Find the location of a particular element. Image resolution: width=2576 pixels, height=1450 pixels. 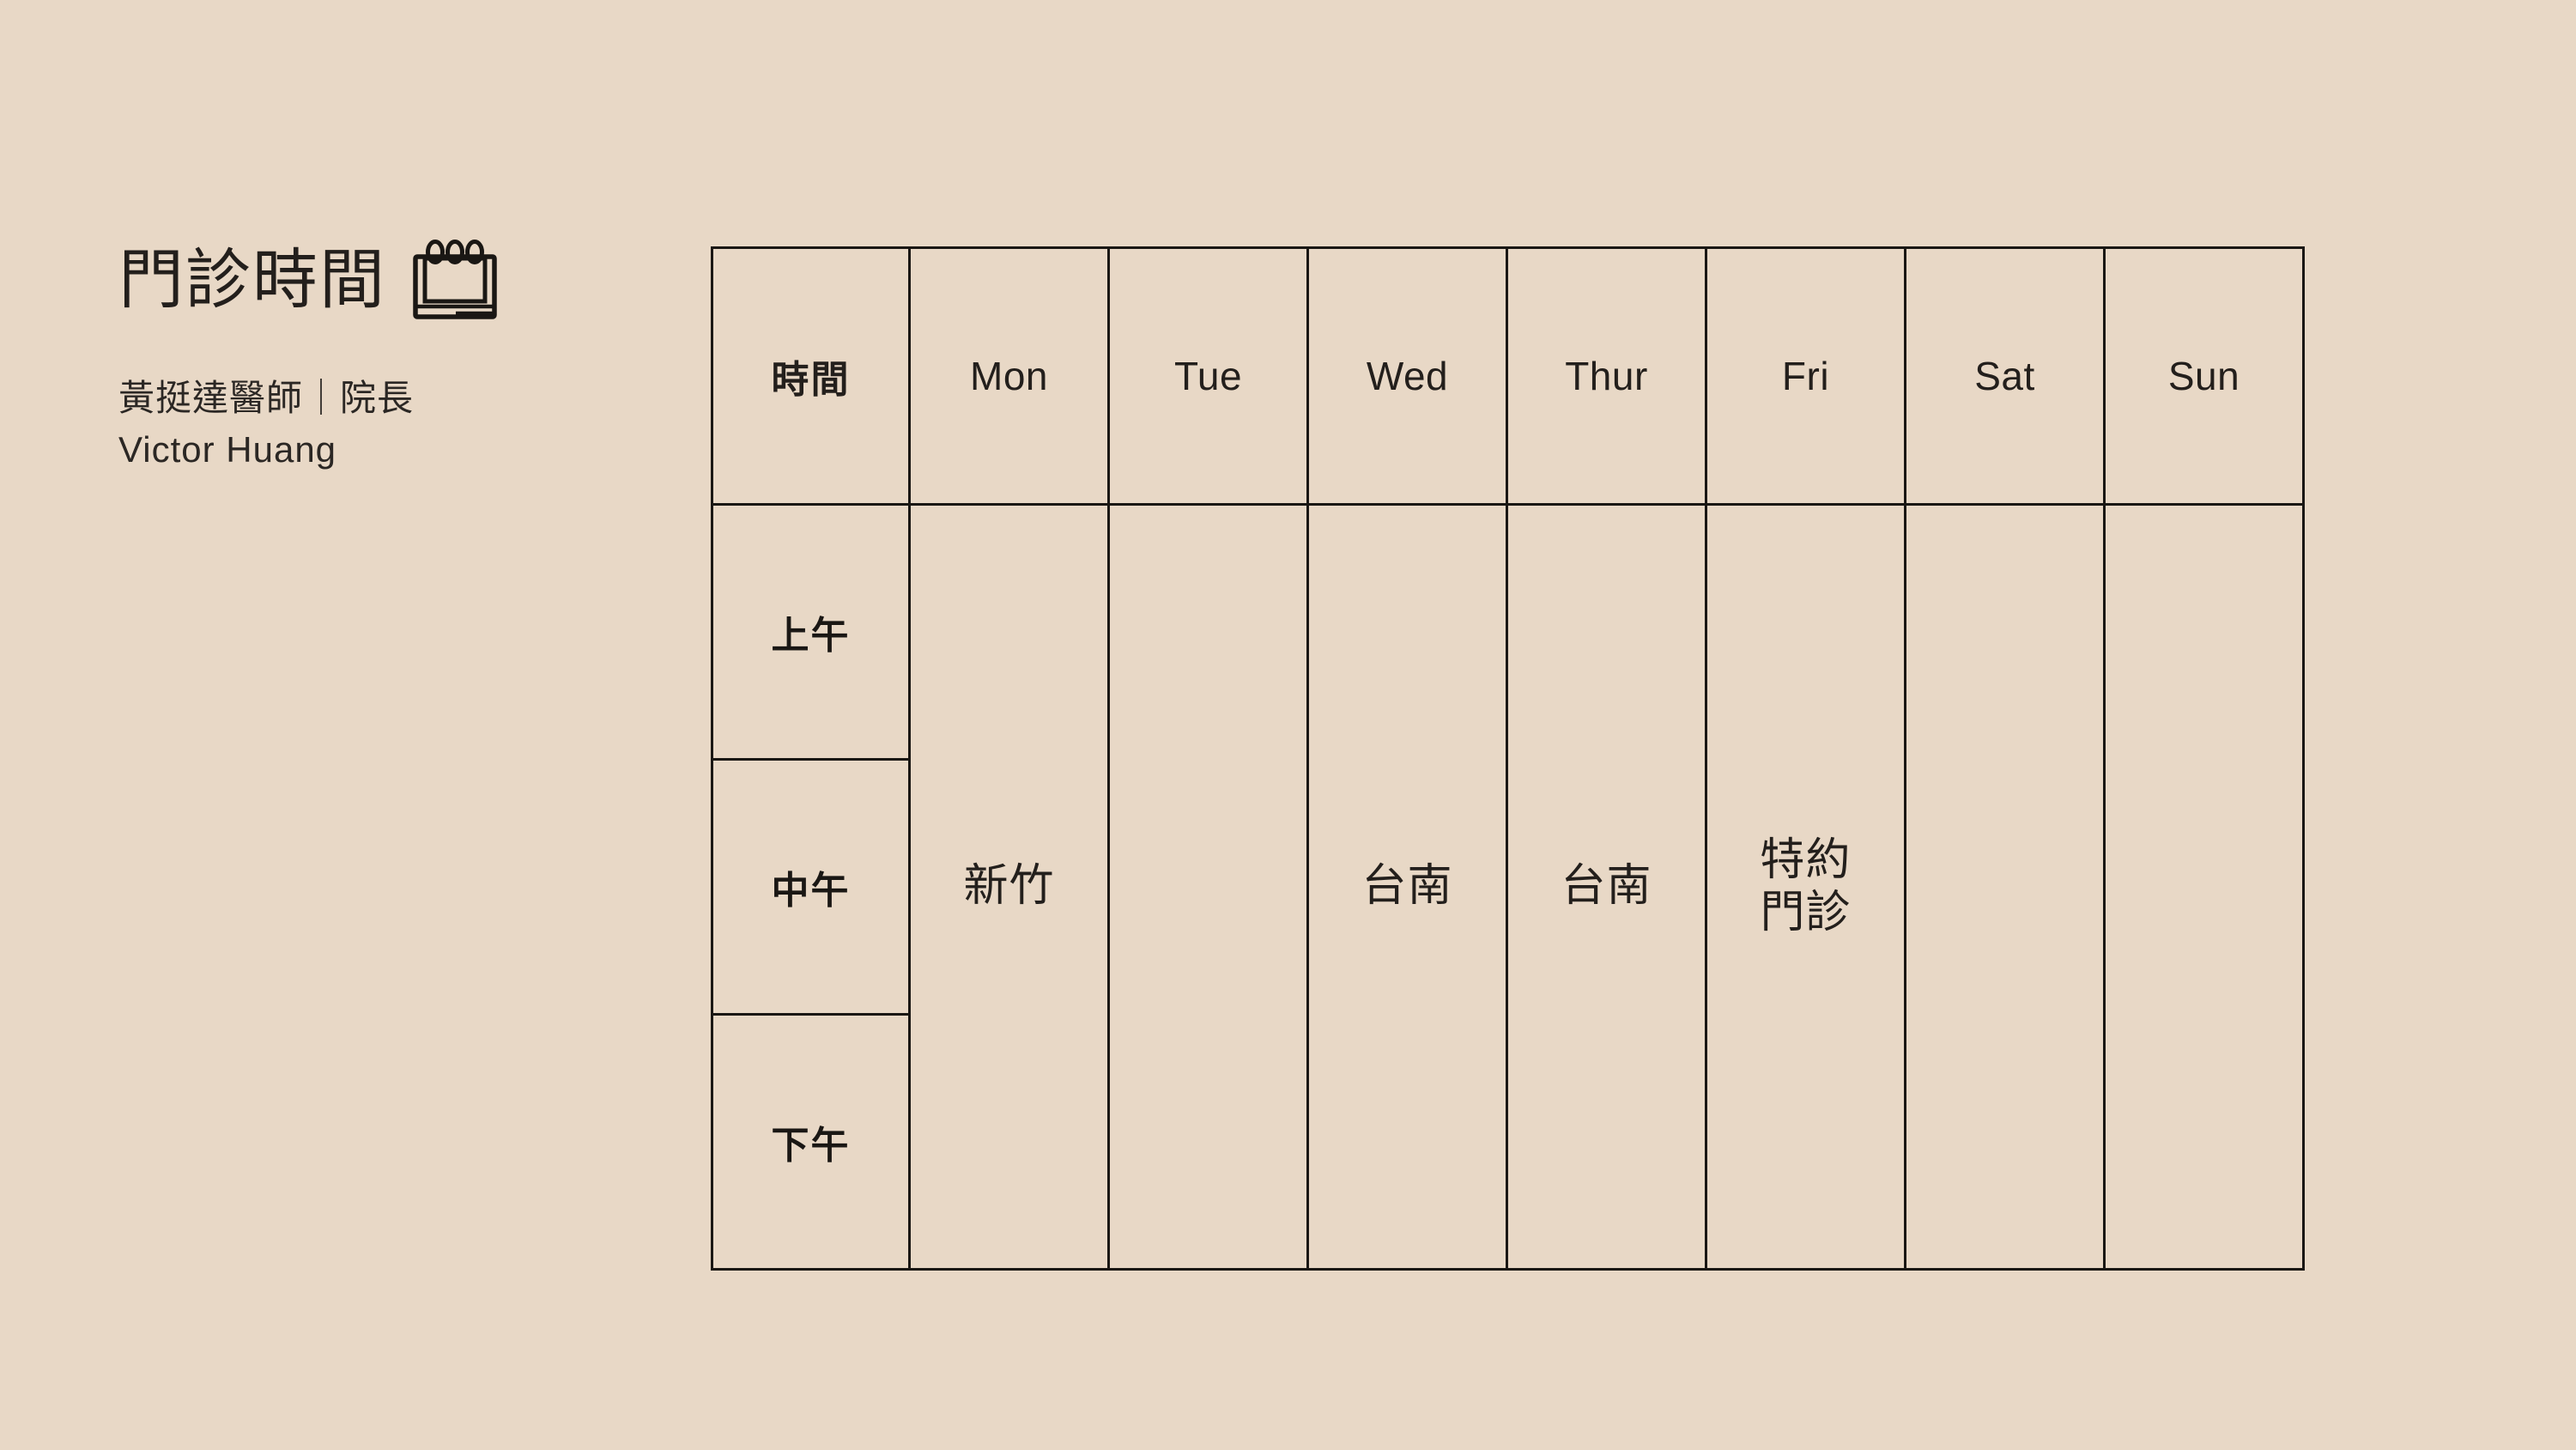

header-panel: 門診時間 黃挺達醫師｜院長 Victor Huang is located at coordinates (393, 355).